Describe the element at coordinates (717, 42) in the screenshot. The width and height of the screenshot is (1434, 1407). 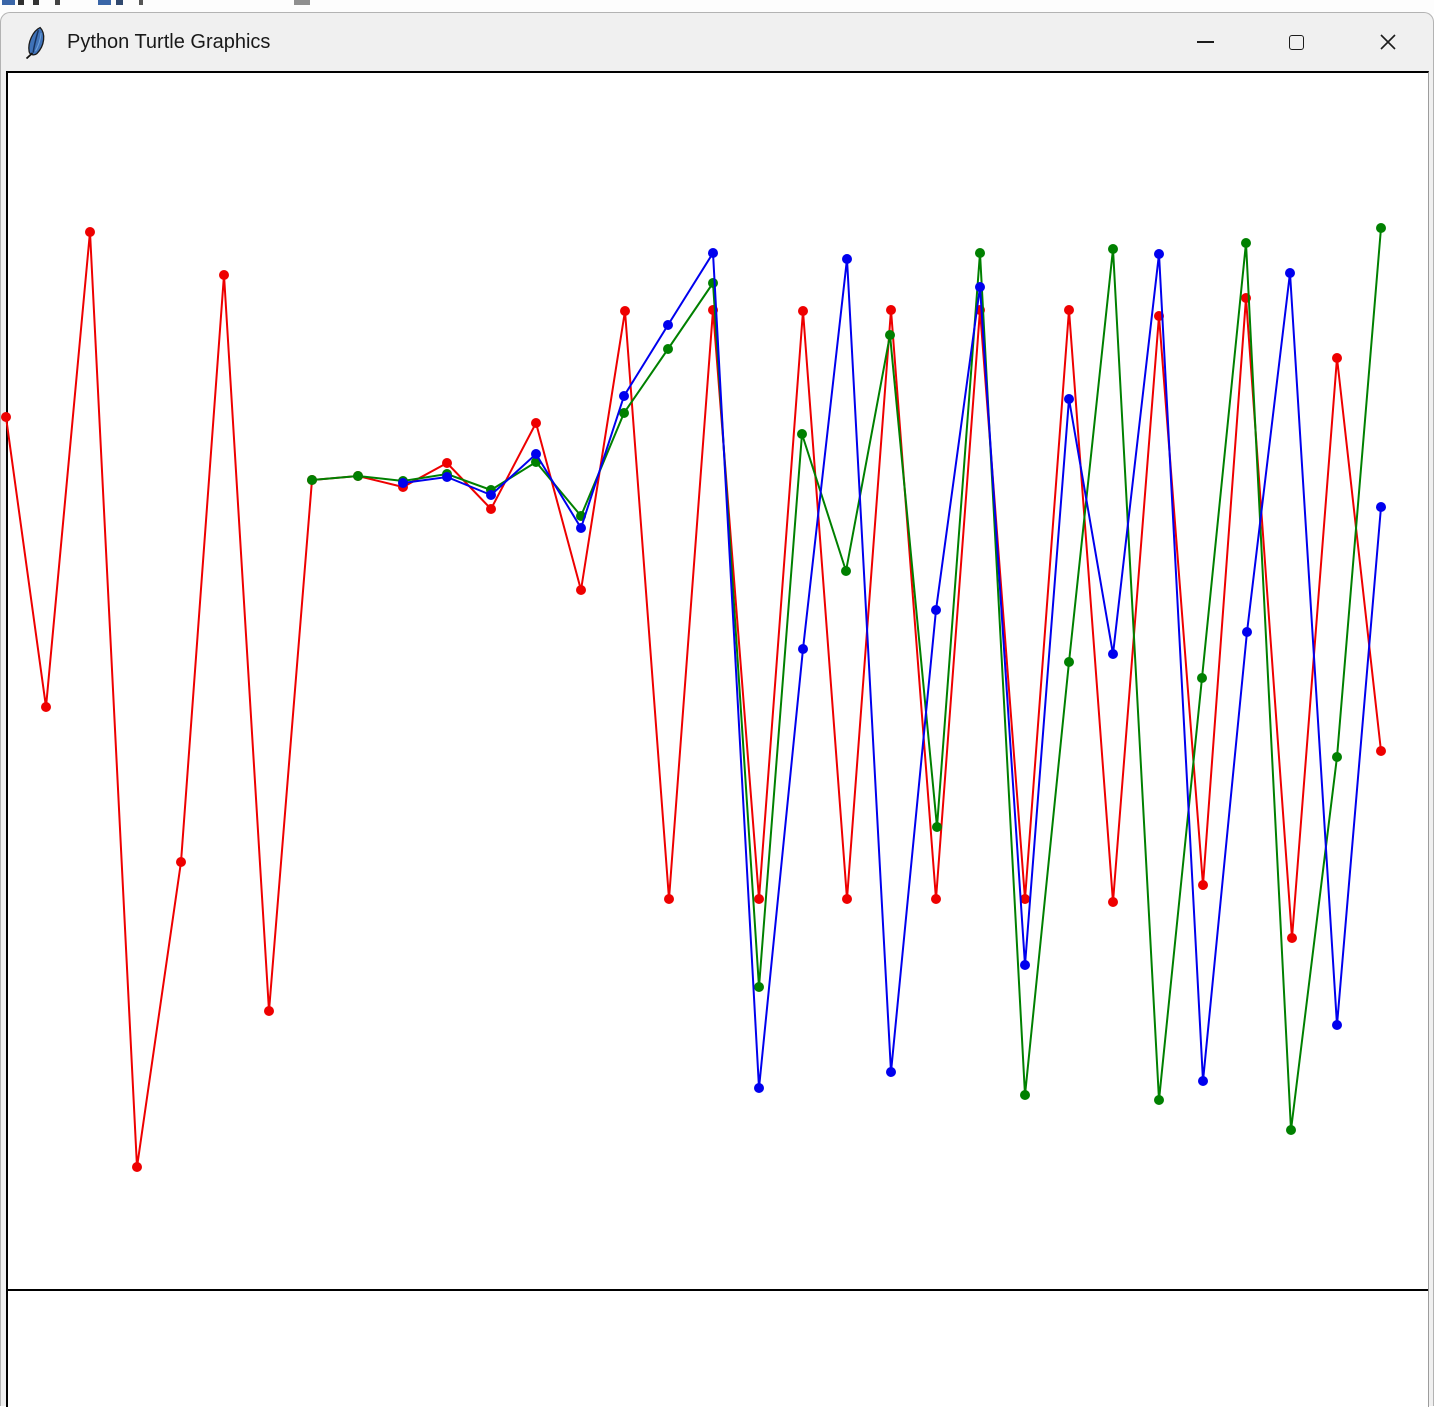
I see `titlebar: Python Turtle Graphics` at that location.